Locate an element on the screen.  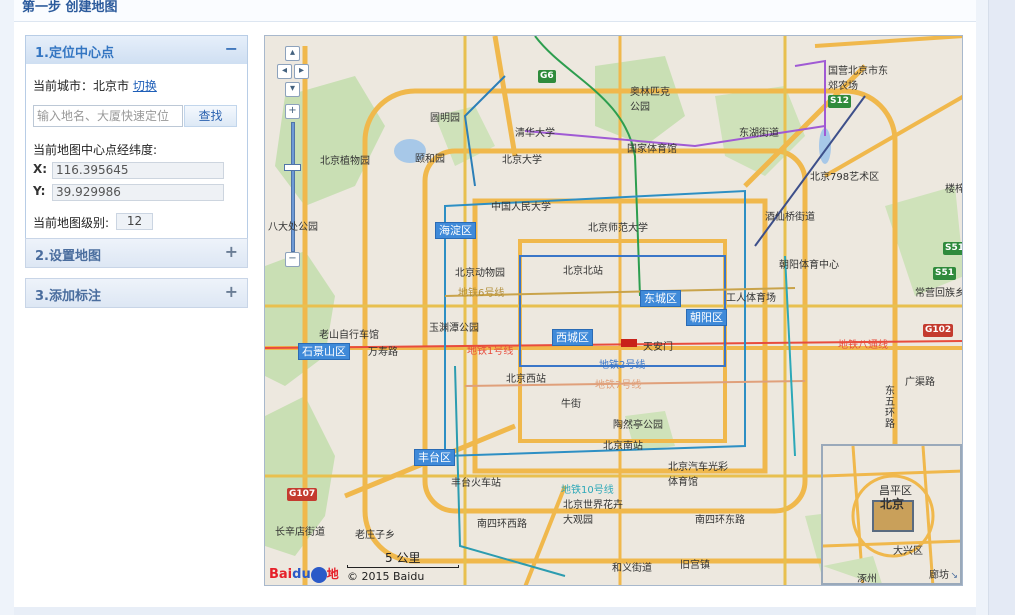
current-city-row: 当前城市：北京市 切换 is located at coordinates (95, 85).